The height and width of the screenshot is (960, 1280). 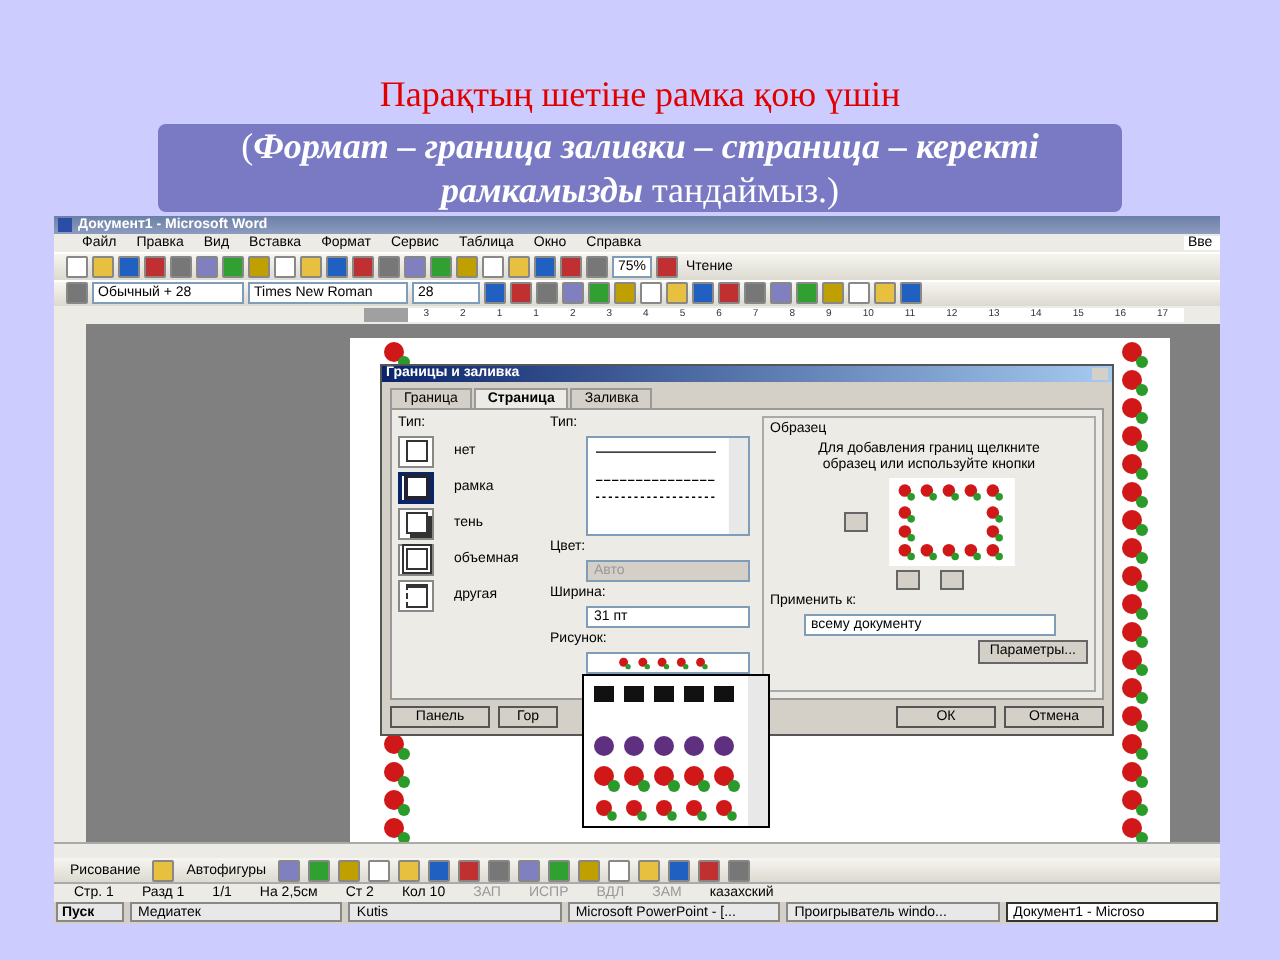 I want to click on instruction-text: (Формат – граница заливки – страница – керекті рамкамызды тандаймыз.), so click(x=640, y=168).